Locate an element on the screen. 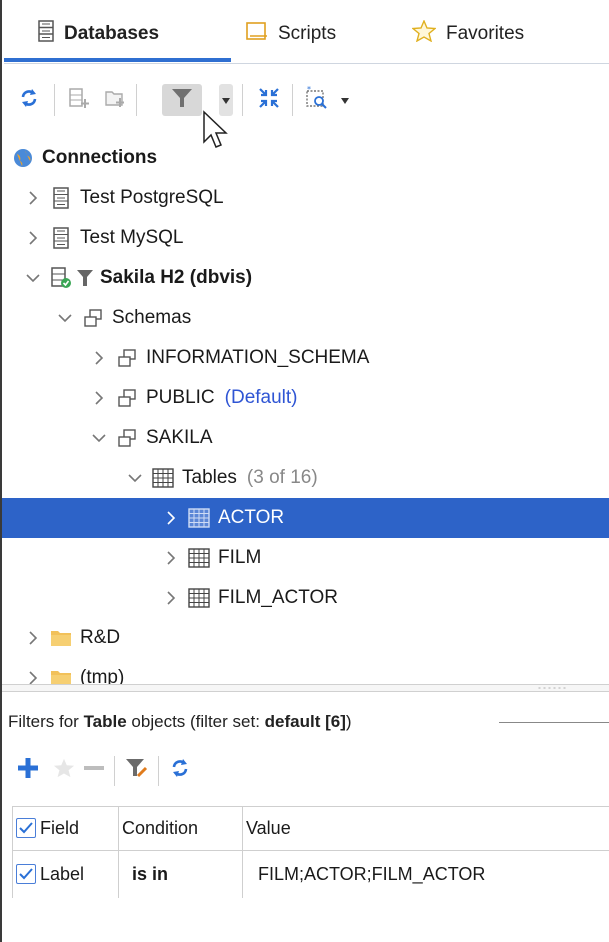  filter-set-name: default [6] is located at coordinates (305, 721).